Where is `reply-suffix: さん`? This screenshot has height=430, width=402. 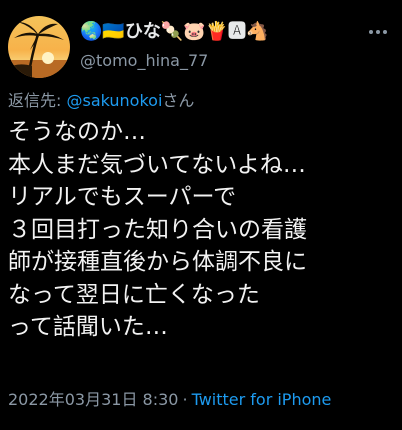
reply-suffix: さん is located at coordinates (178, 100).